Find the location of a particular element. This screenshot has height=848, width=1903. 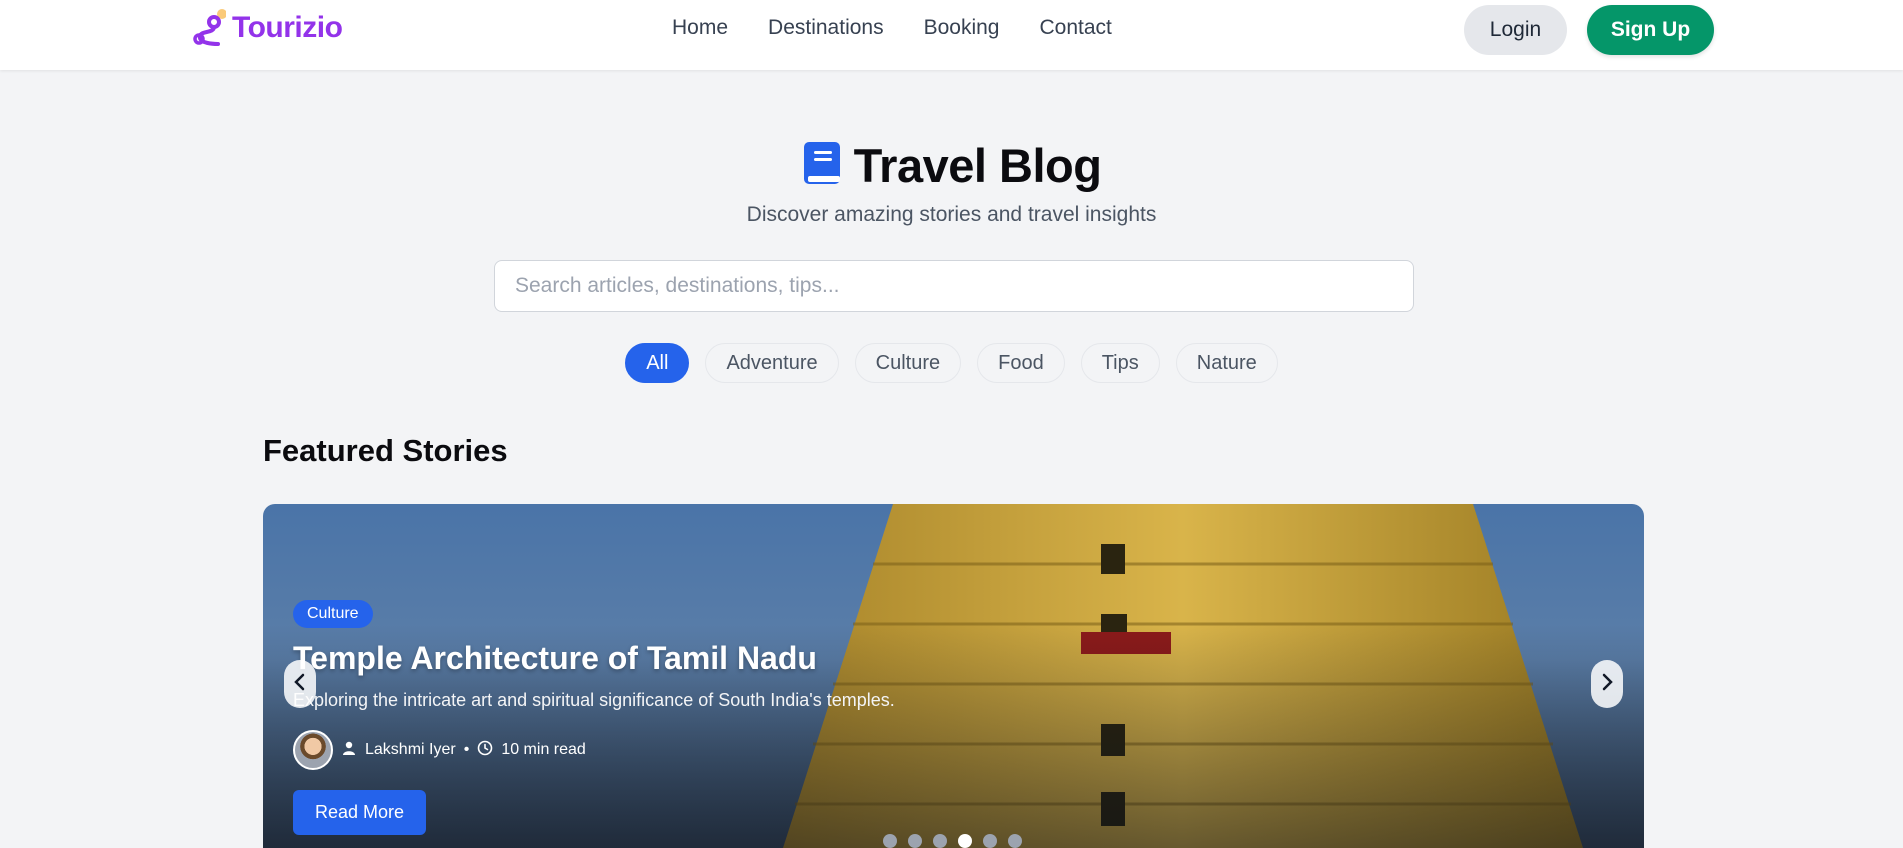

filter-nature: Nature is located at coordinates (1226, 363).